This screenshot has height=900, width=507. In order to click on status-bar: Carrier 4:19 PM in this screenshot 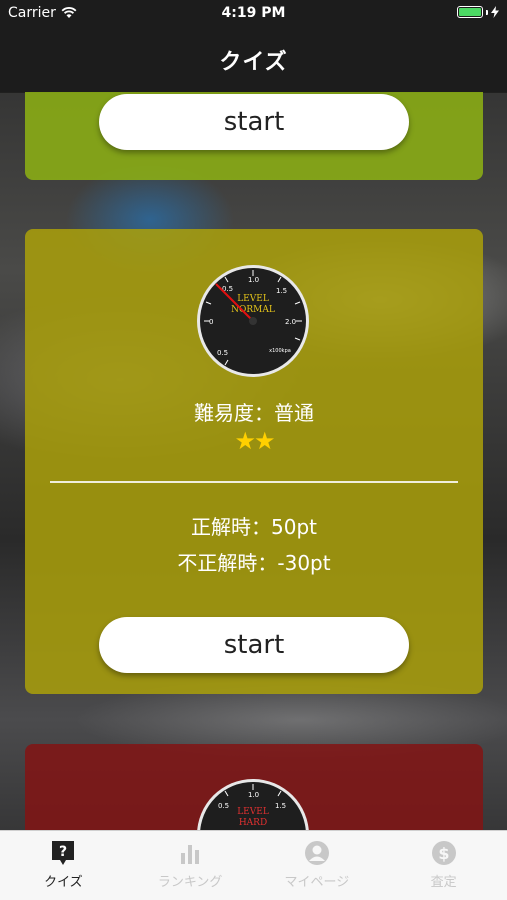, I will do `click(253, 14)`.